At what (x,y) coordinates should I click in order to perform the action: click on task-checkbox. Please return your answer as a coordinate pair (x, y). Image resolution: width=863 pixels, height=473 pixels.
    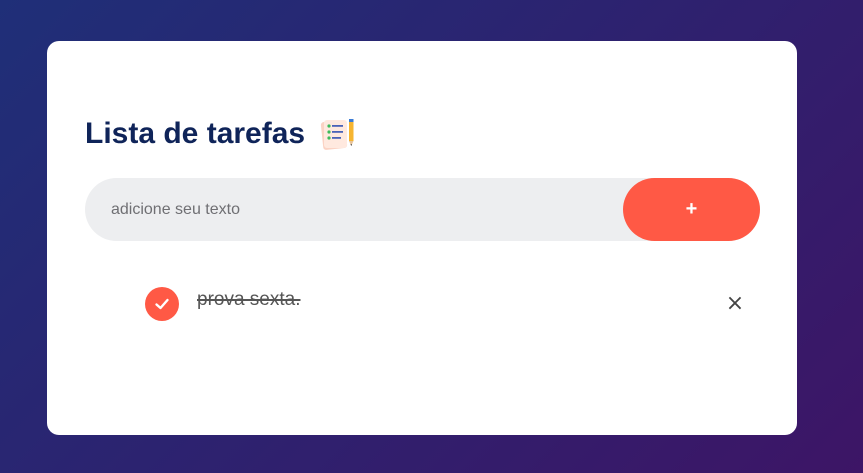
    Looking at the image, I should click on (162, 304).